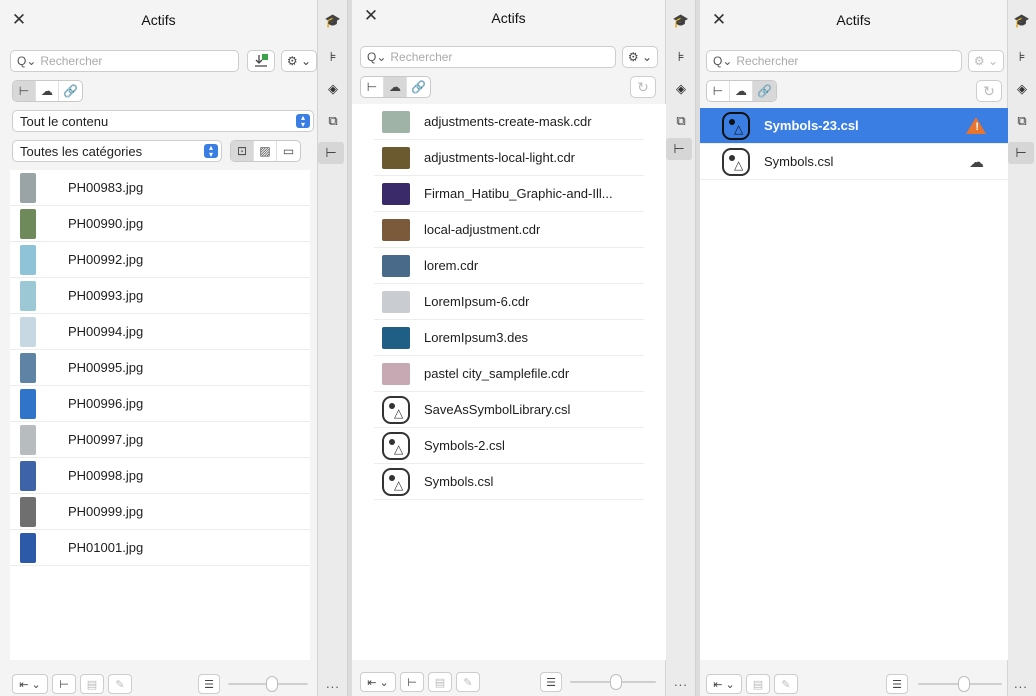  What do you see at coordinates (509, 446) in the screenshot?
I see `list-item: △ Symbols-2.csl` at bounding box center [509, 446].